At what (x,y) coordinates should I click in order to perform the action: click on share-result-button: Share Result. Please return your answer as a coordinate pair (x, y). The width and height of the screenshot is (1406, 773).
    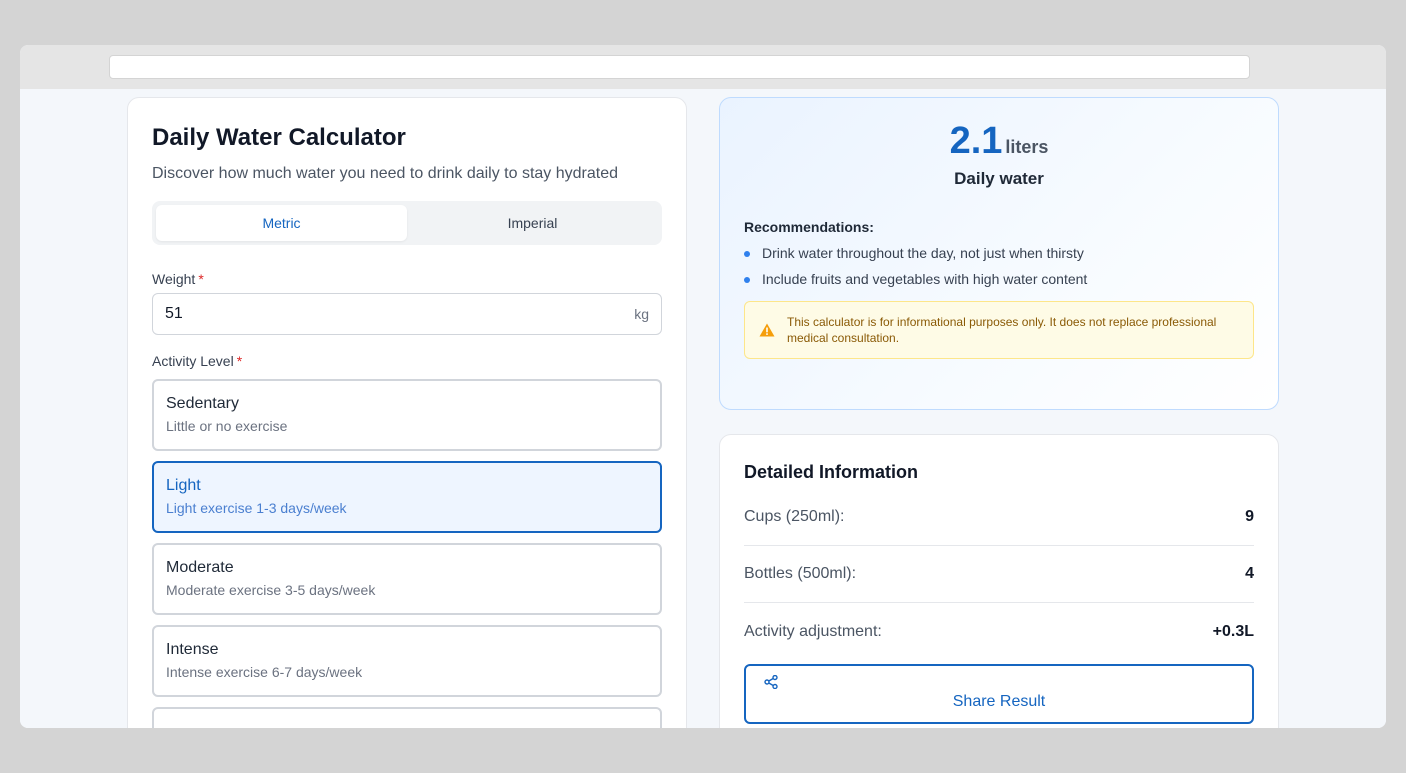
    Looking at the image, I should click on (999, 694).